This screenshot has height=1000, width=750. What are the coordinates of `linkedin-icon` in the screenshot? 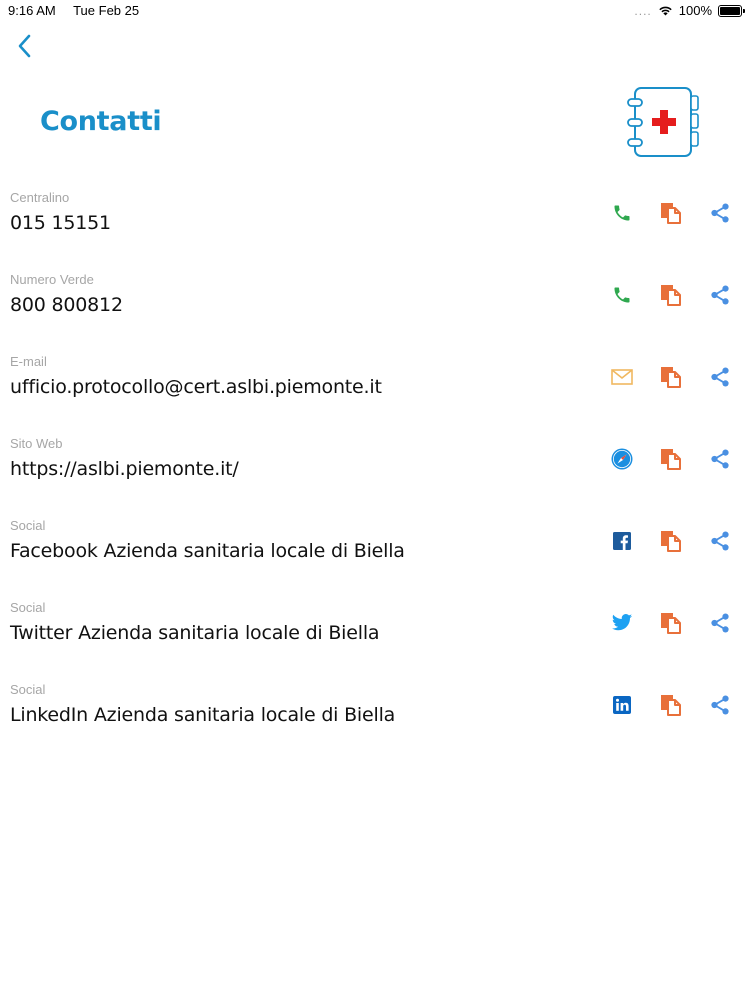 It's located at (622, 705).